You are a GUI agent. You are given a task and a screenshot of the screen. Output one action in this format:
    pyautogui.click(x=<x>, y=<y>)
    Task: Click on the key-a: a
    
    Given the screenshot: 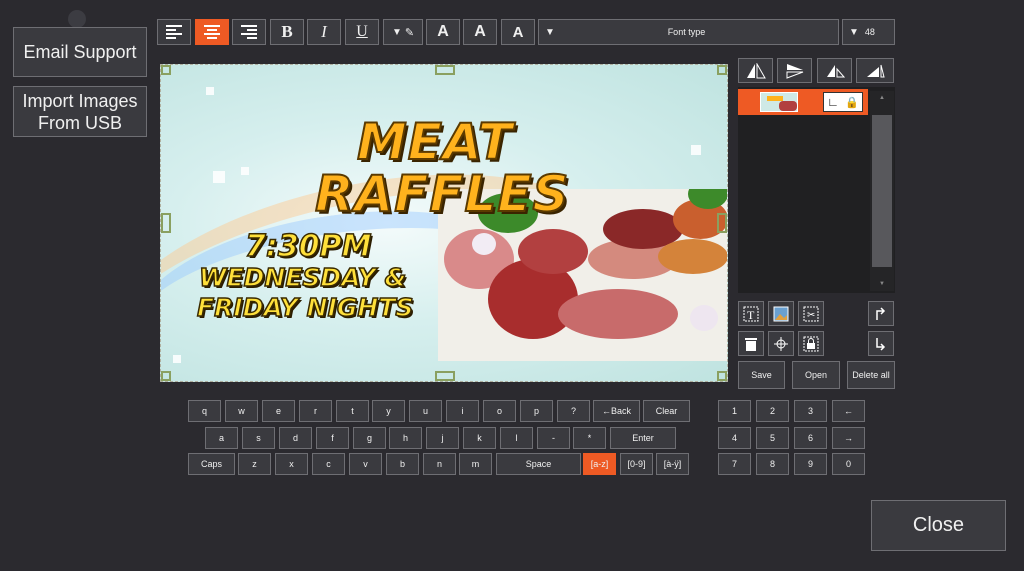 What is the action you would take?
    pyautogui.click(x=221, y=438)
    